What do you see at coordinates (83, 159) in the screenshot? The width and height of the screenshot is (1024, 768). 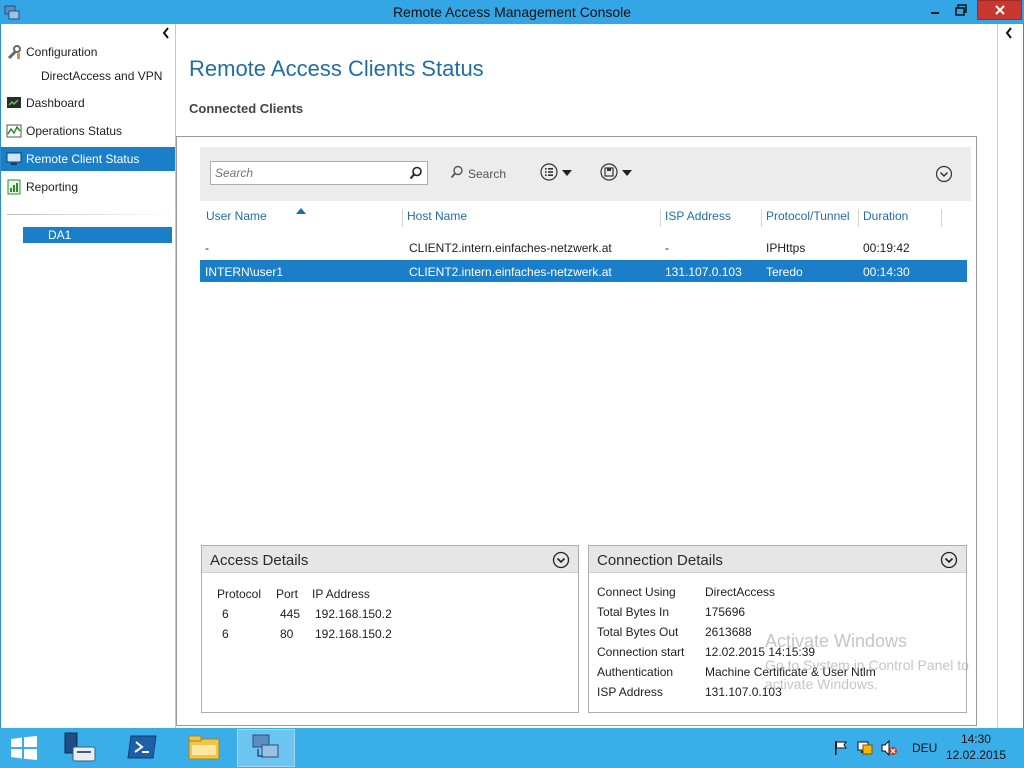 I see `sidebar-item-label: Remote Client Status` at bounding box center [83, 159].